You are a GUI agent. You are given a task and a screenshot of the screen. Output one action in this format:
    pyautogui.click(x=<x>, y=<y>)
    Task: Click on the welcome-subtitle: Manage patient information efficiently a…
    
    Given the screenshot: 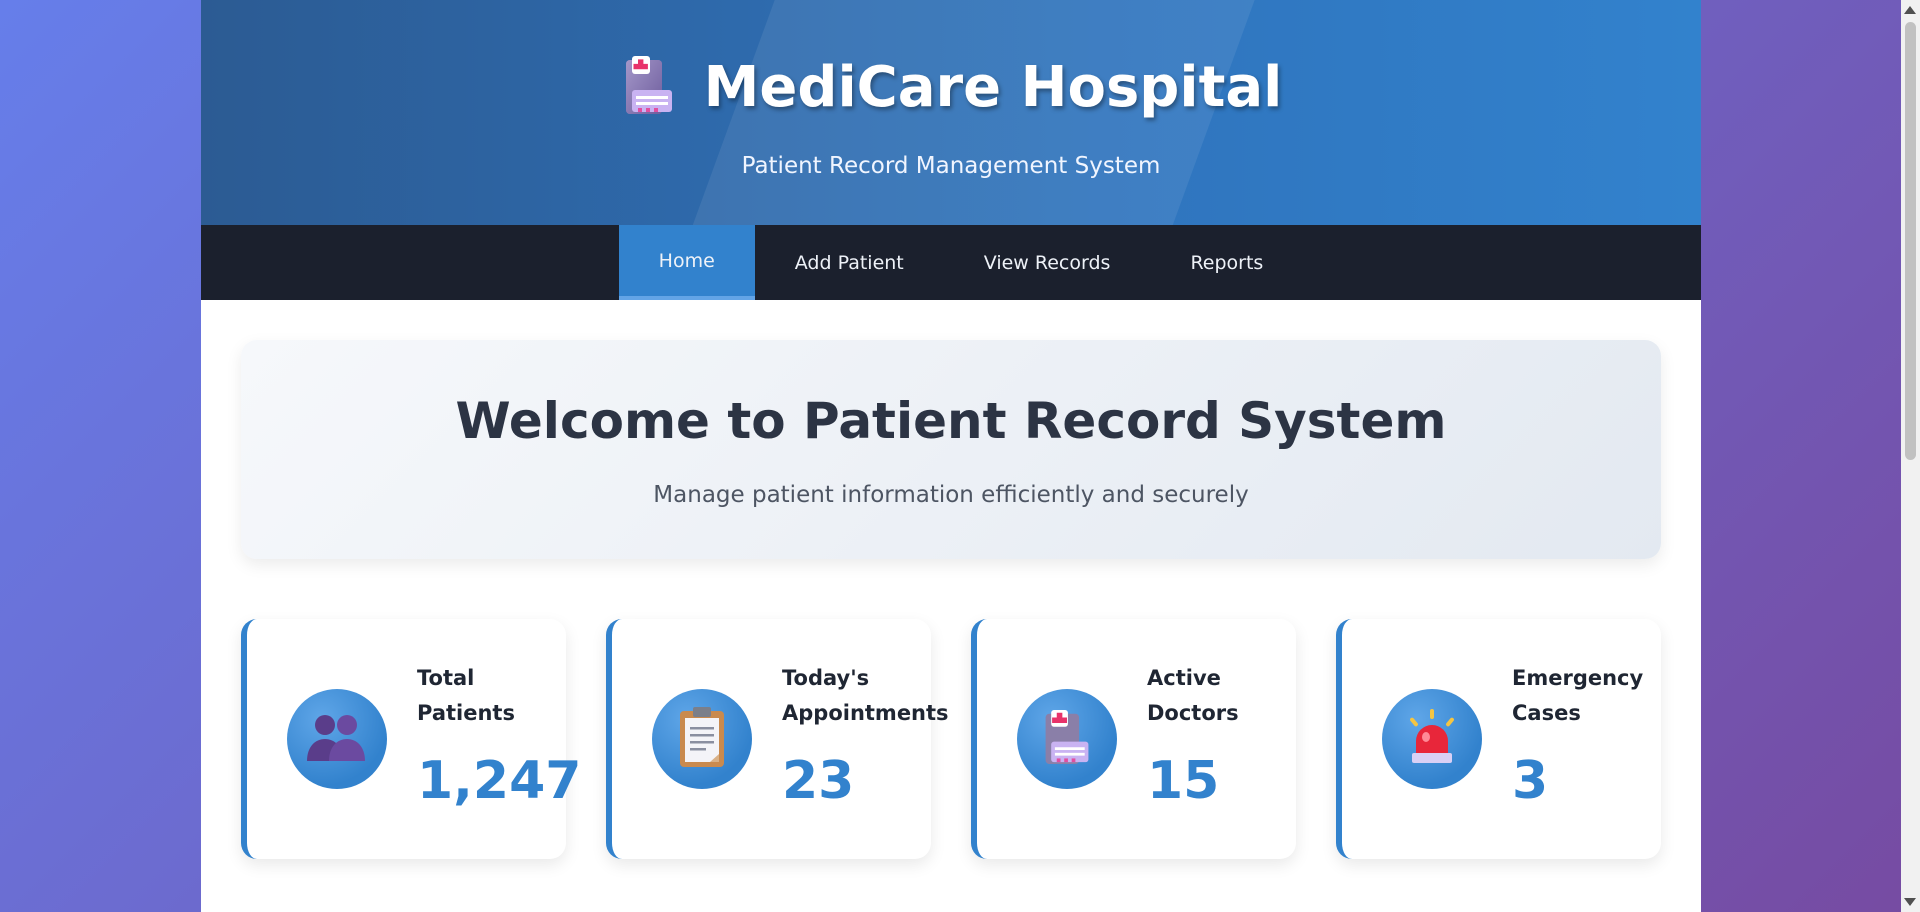 What is the action you would take?
    pyautogui.click(x=951, y=495)
    